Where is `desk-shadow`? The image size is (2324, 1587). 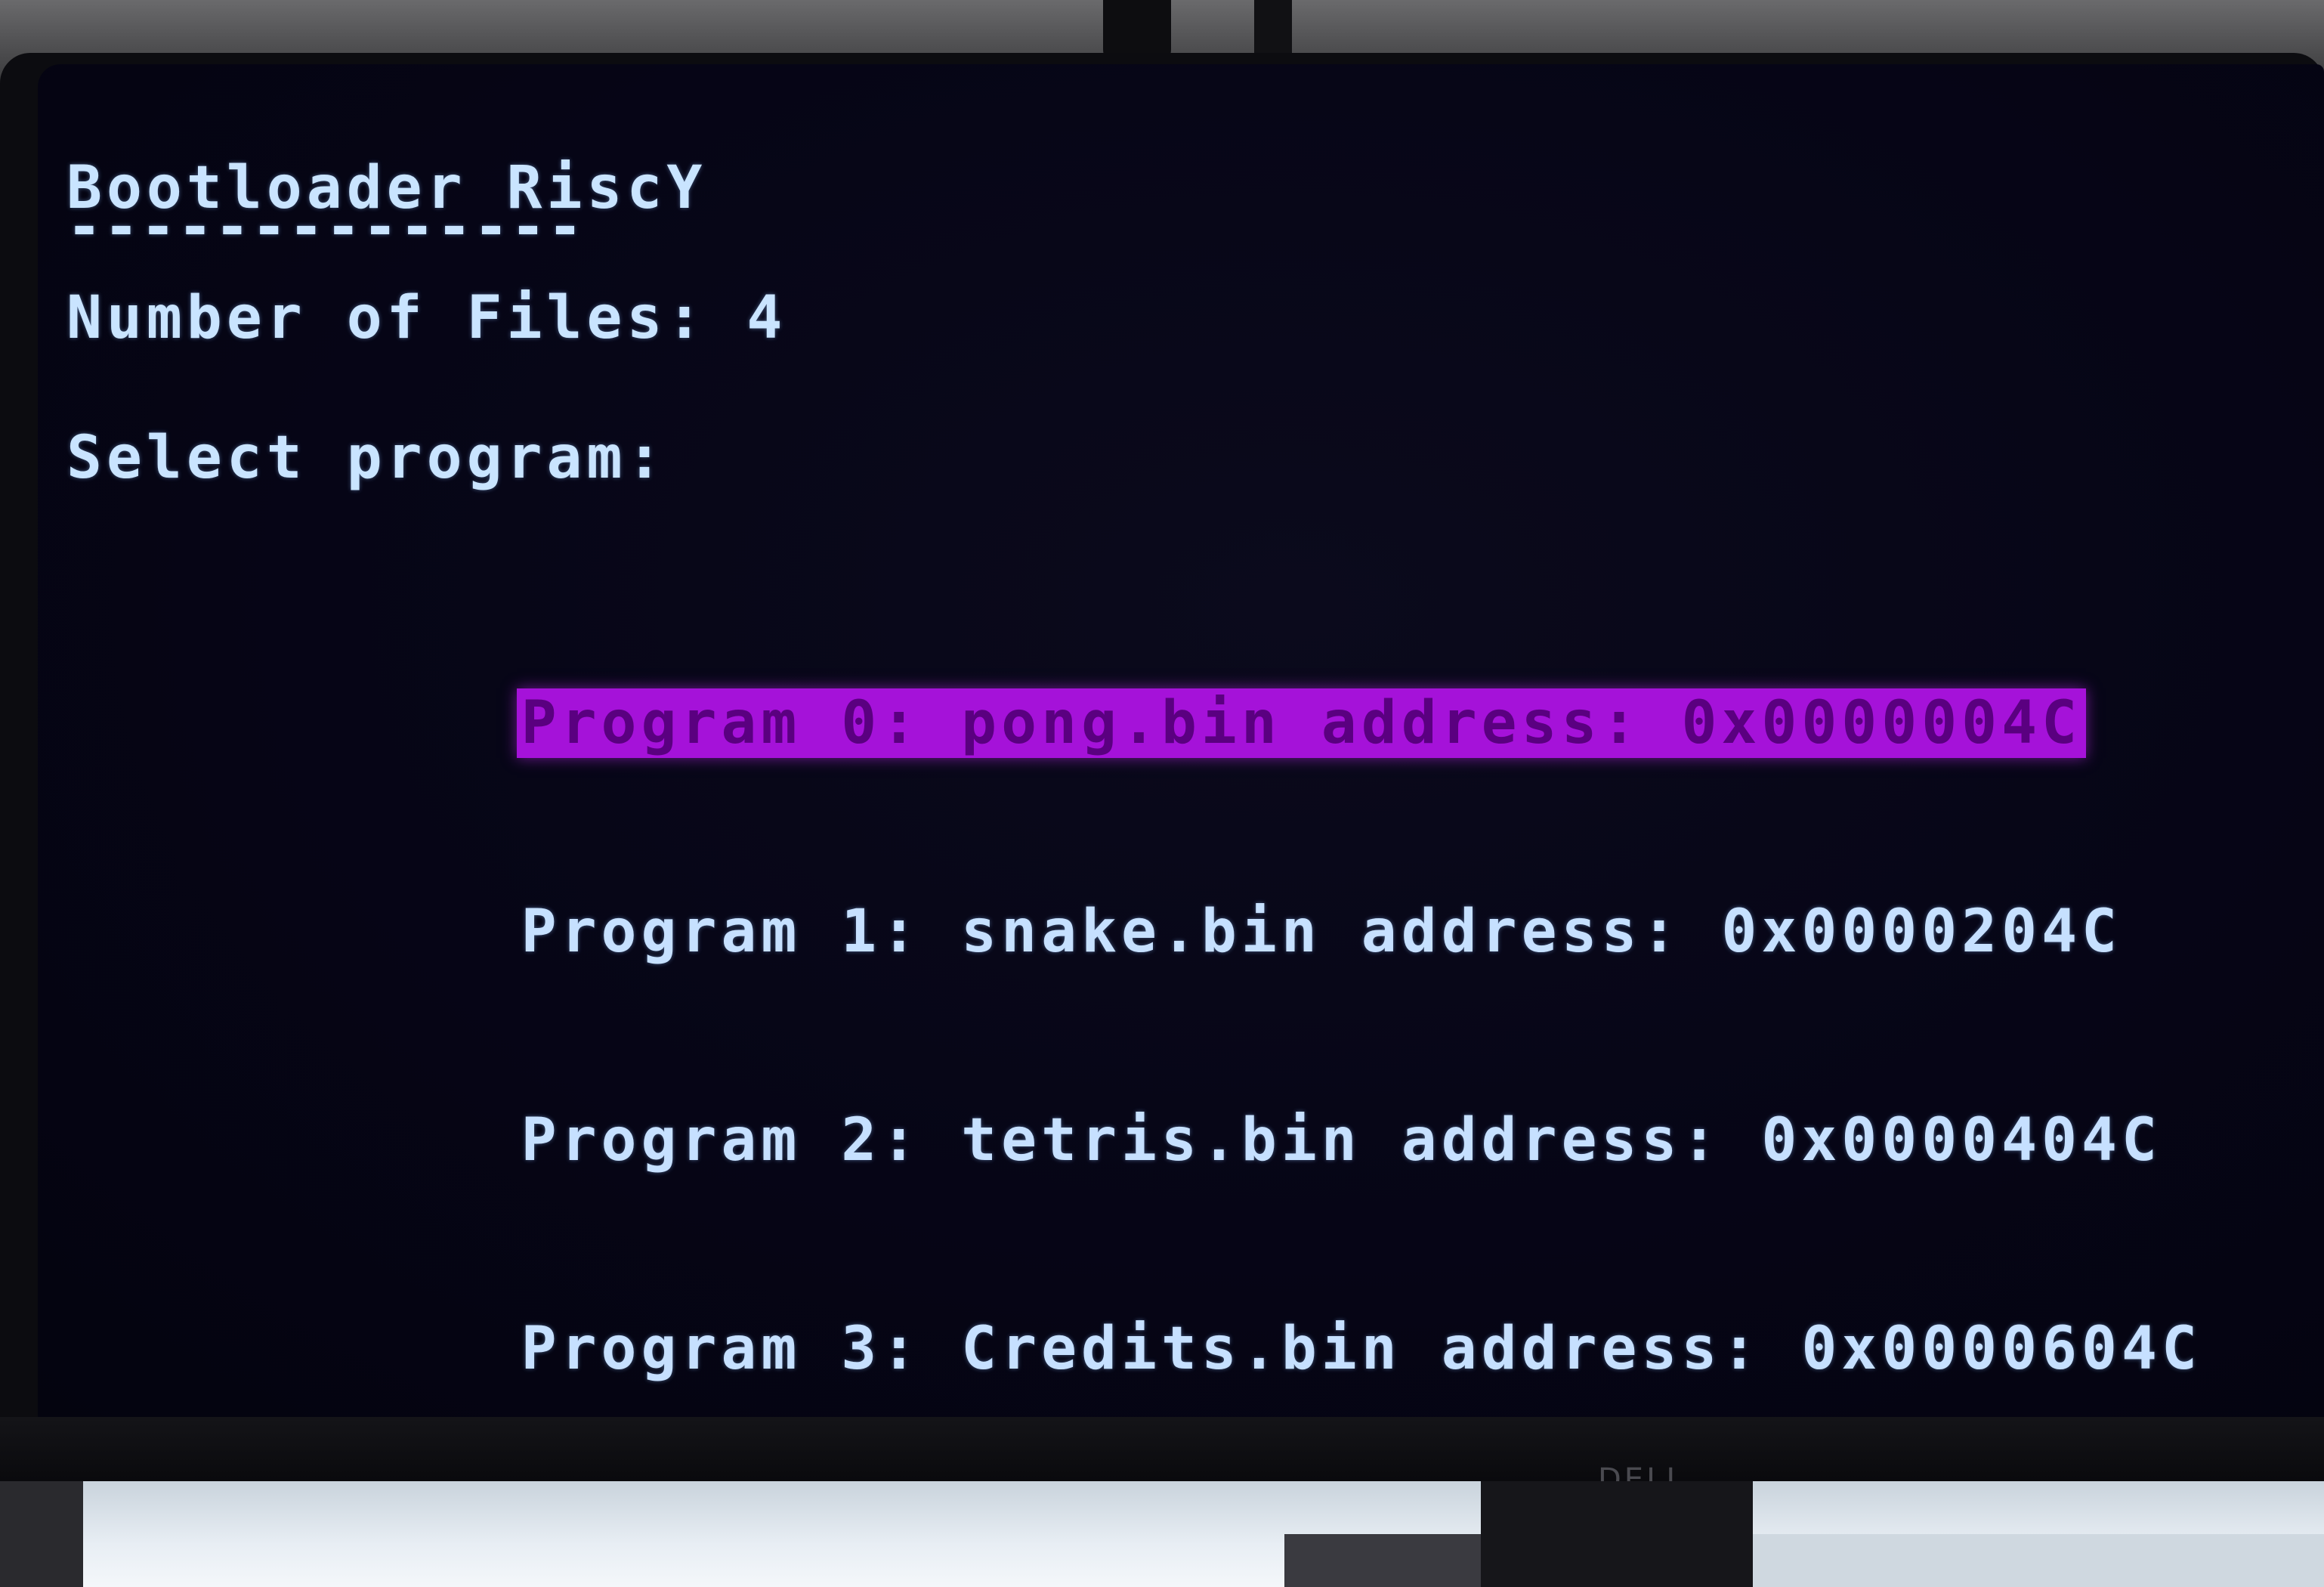
desk-shadow is located at coordinates (1382, 1560).